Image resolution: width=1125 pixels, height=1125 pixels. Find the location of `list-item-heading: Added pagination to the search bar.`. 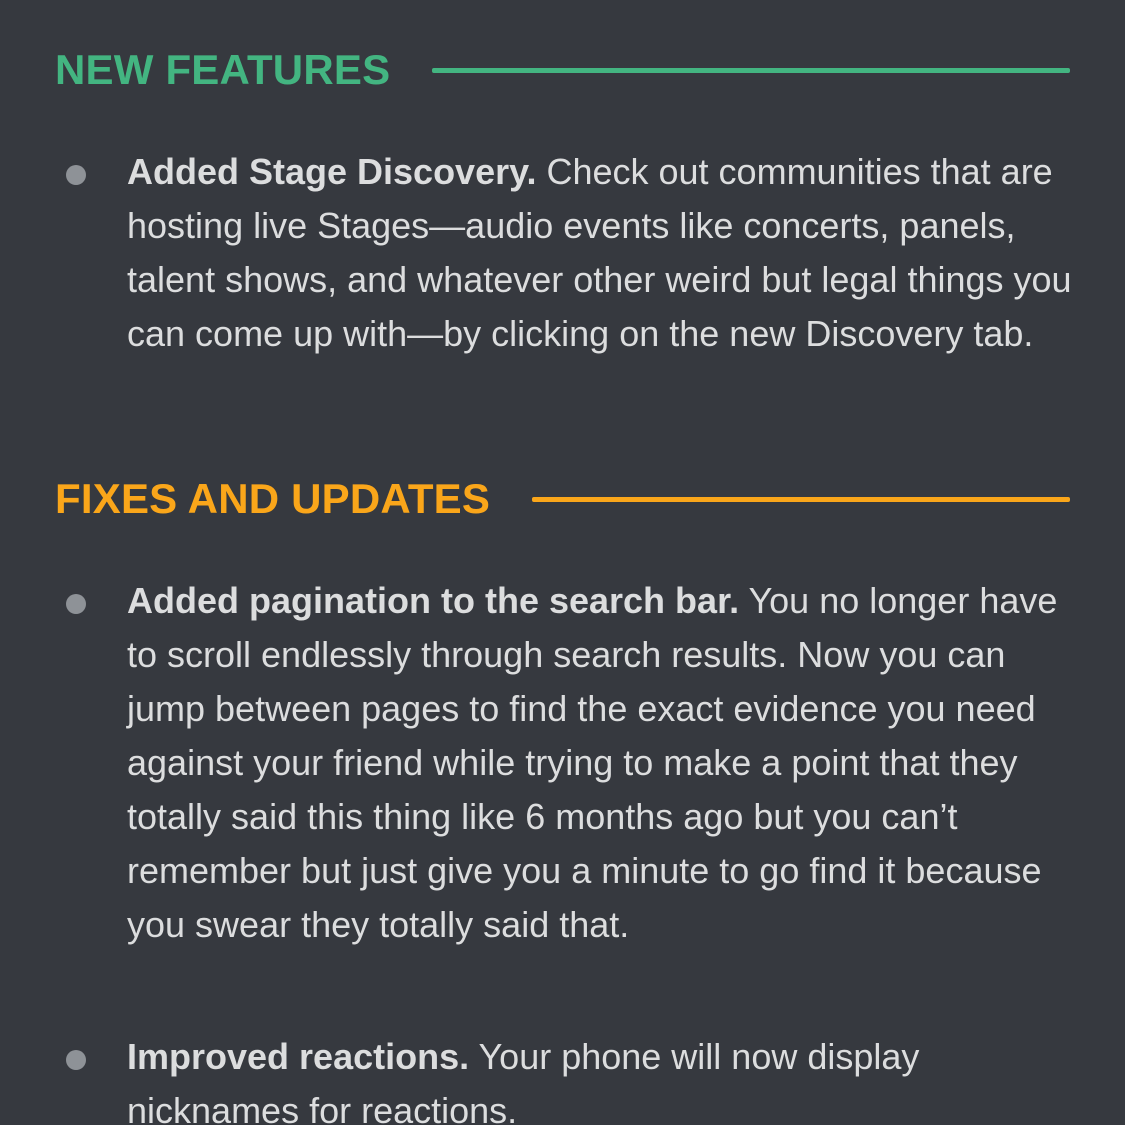

list-item-heading: Added pagination to the search bar. is located at coordinates (433, 600).